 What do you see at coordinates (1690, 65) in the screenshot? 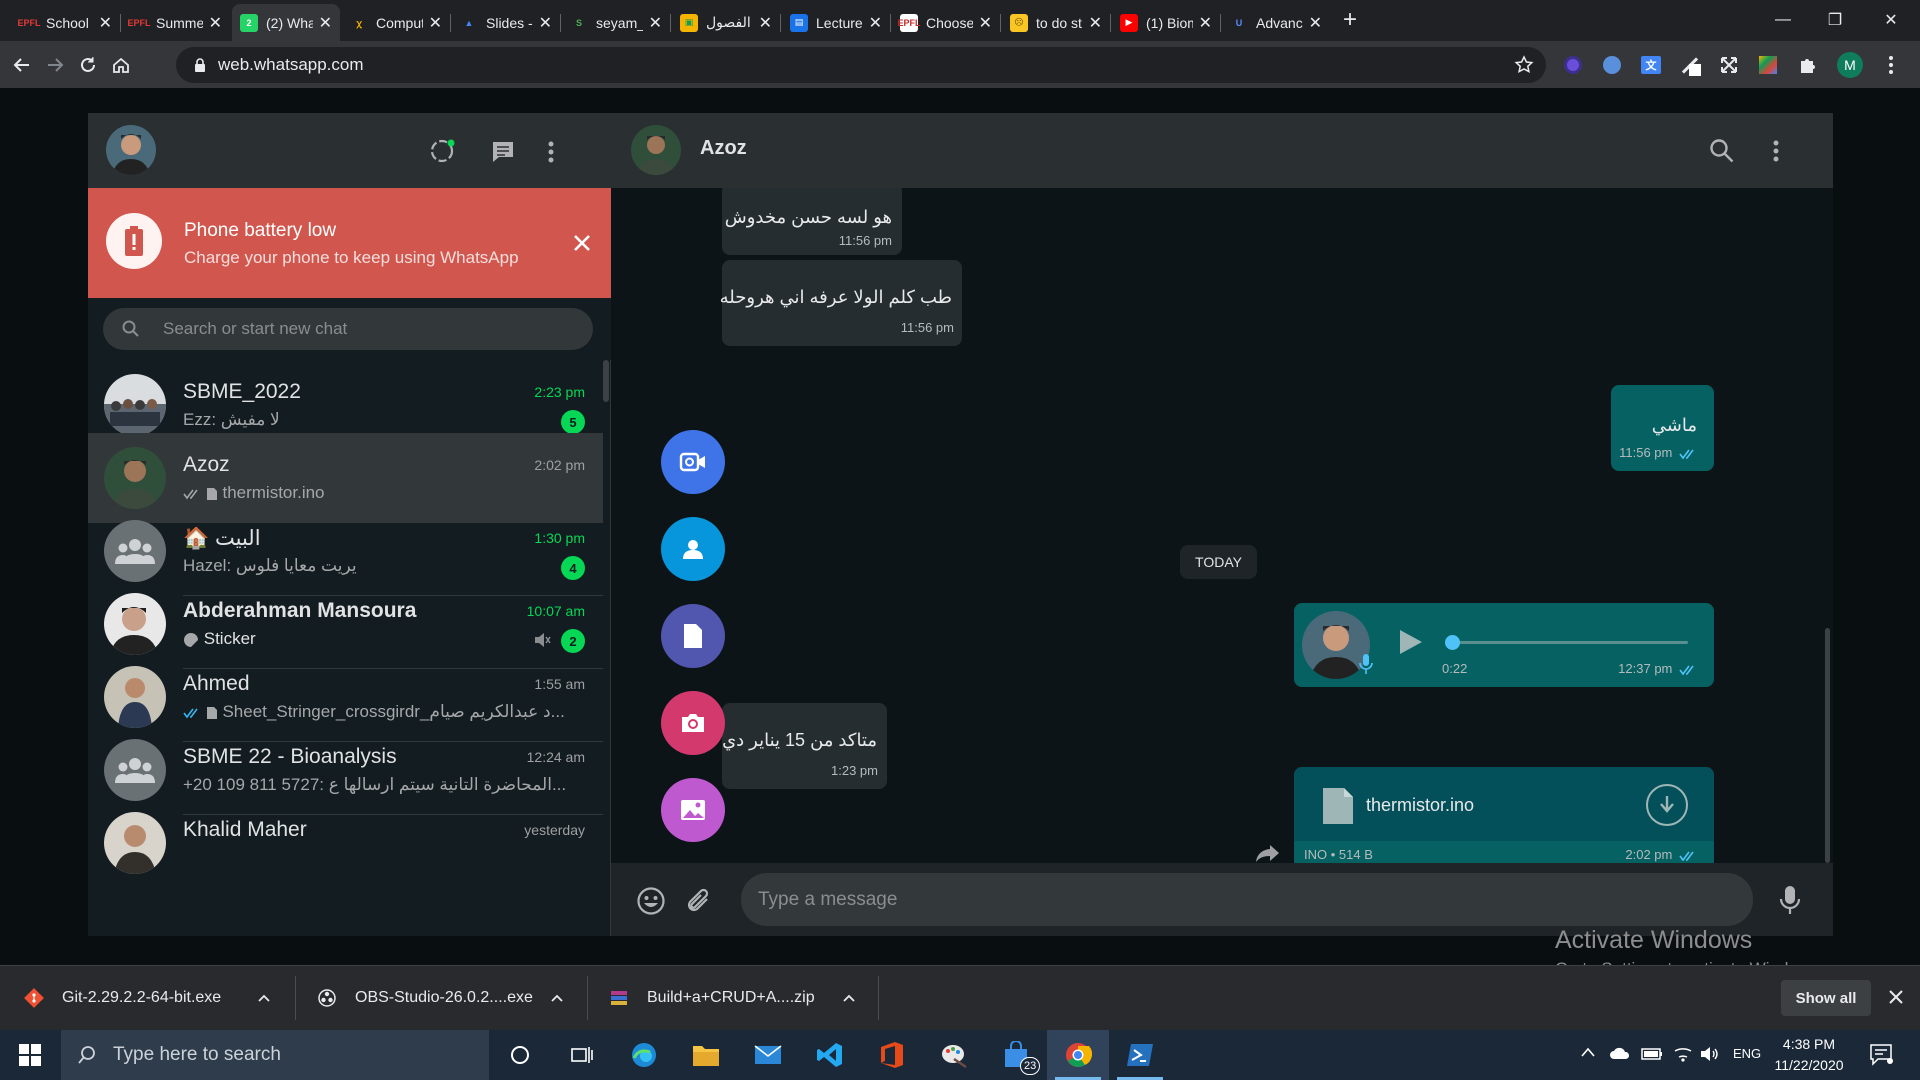
I see `extension-pen-icon` at bounding box center [1690, 65].